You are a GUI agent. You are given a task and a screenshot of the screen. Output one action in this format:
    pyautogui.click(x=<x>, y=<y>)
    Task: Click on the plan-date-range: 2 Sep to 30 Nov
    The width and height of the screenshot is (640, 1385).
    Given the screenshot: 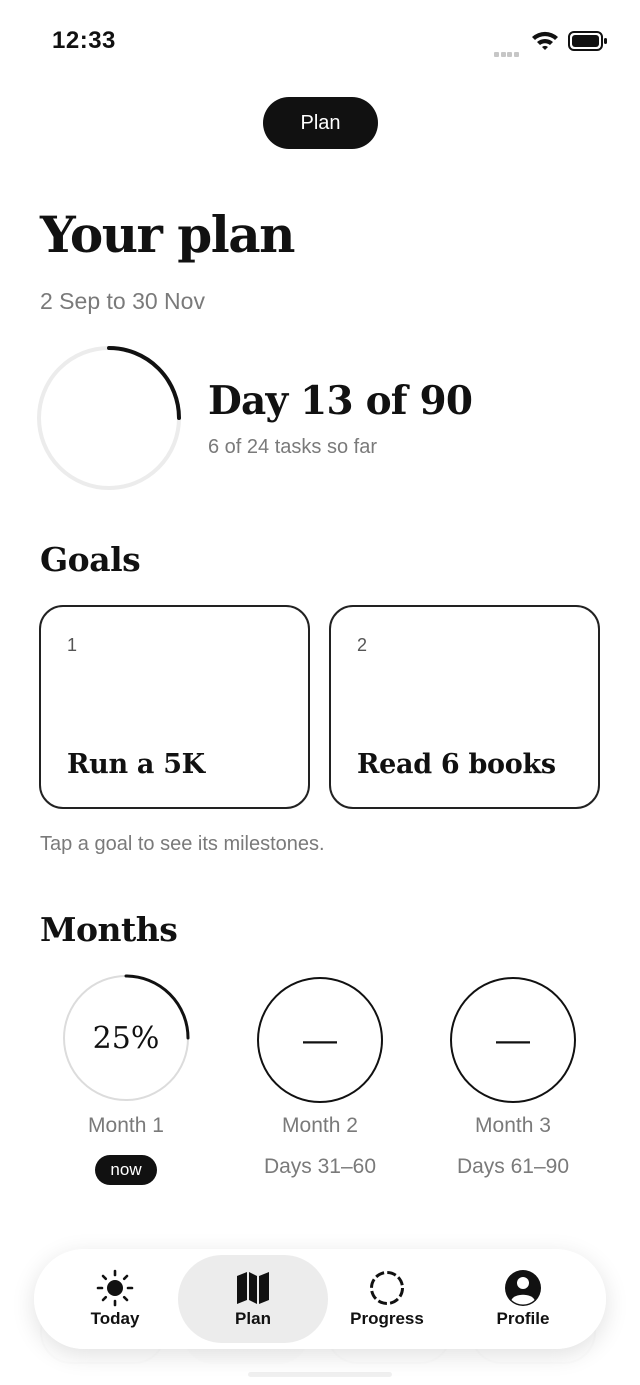 What is the action you would take?
    pyautogui.click(x=122, y=301)
    